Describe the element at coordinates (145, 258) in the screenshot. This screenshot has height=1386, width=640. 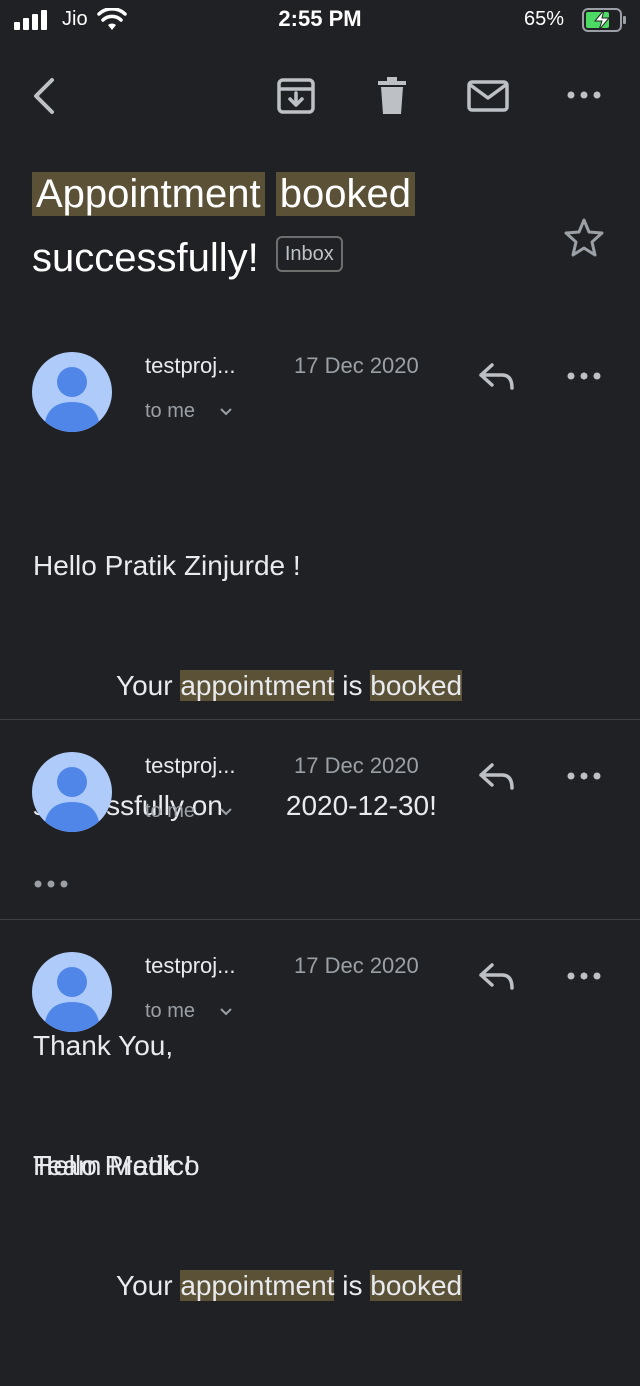
I see `subject-rest: successfully!` at that location.